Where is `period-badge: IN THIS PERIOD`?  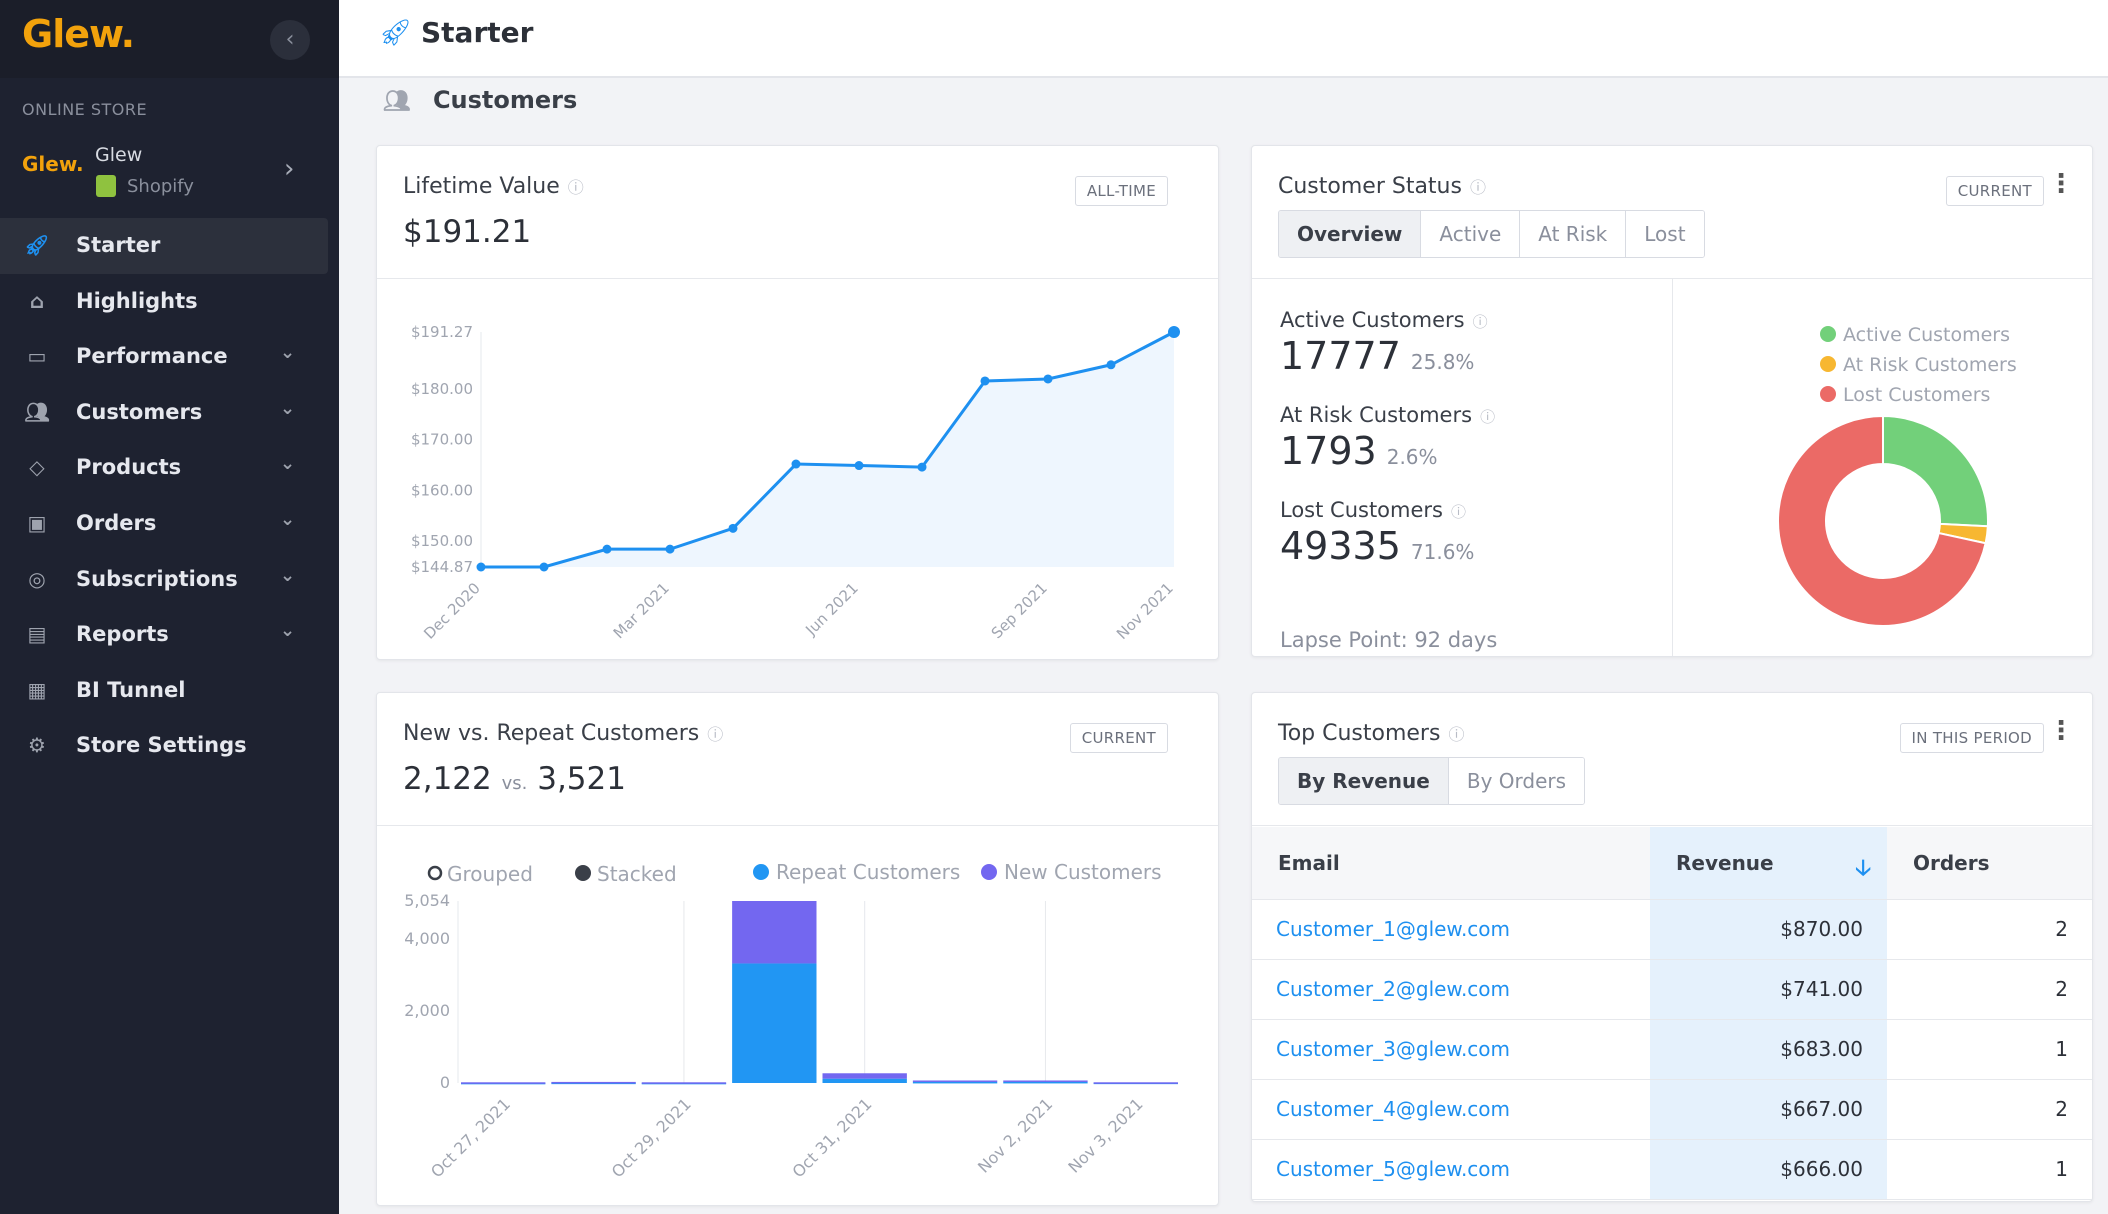 period-badge: IN THIS PERIOD is located at coordinates (1971, 738).